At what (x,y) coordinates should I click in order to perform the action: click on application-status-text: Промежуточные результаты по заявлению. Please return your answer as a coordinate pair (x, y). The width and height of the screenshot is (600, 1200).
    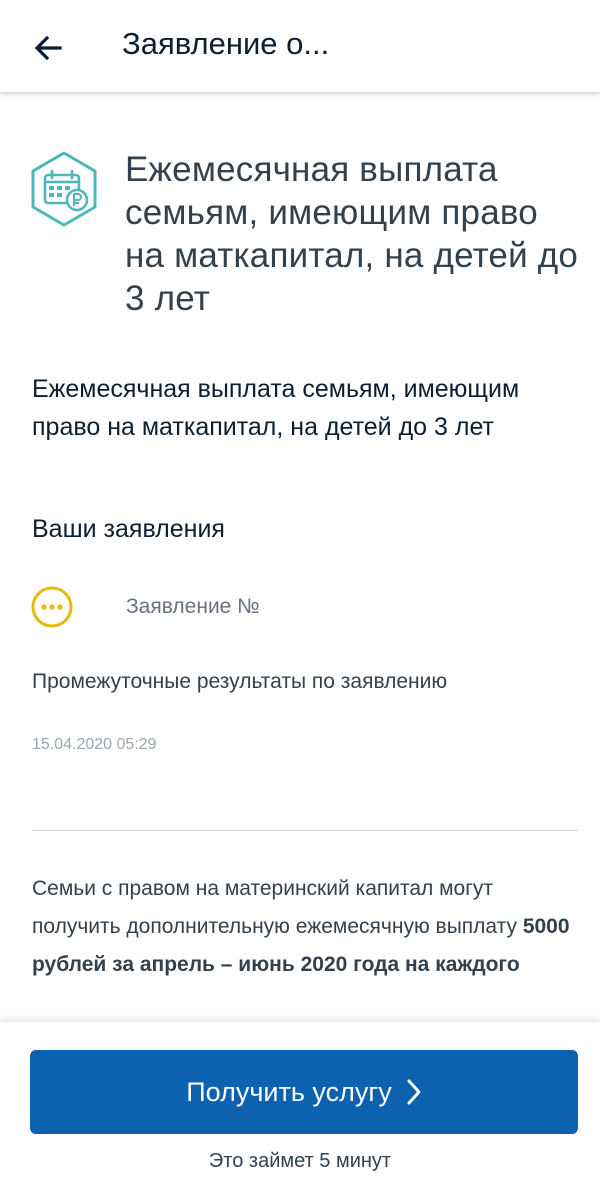
    Looking at the image, I should click on (240, 681).